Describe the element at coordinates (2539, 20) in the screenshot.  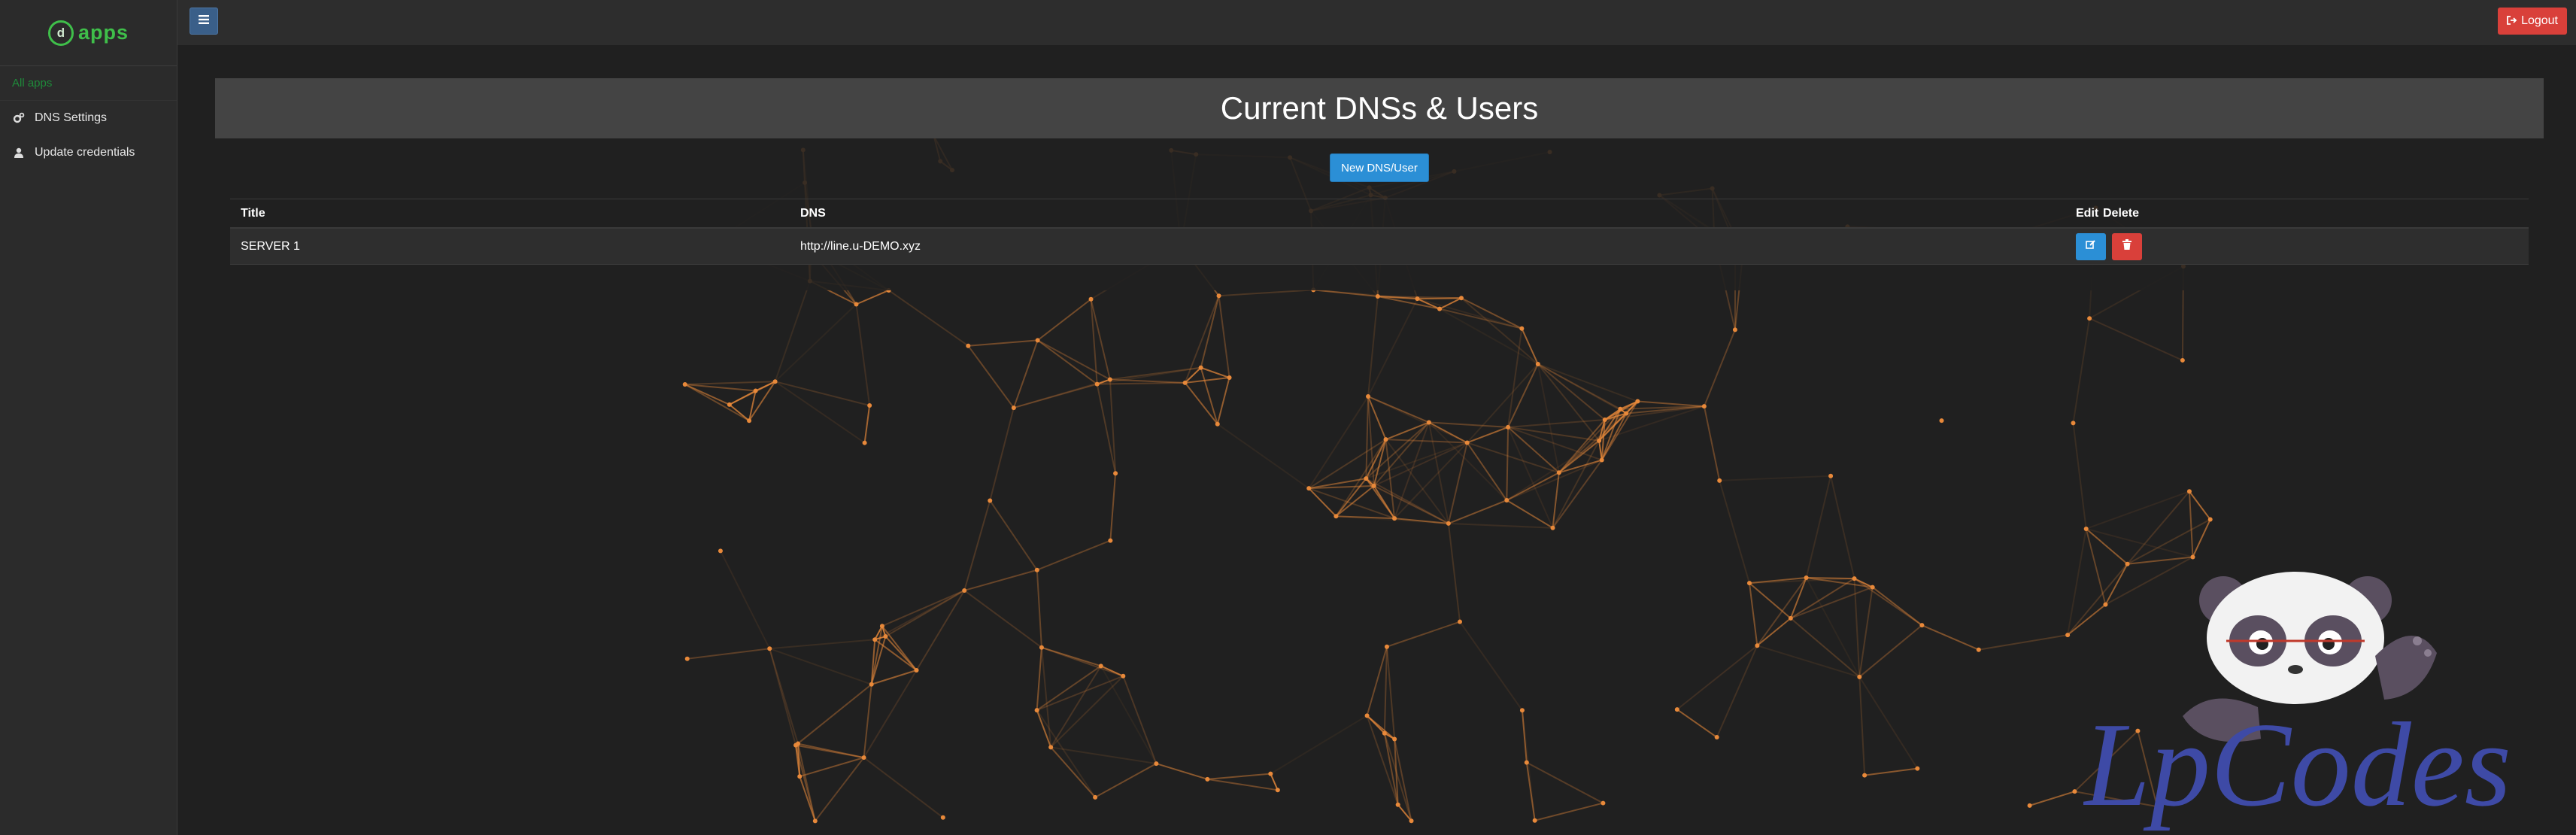
I see `logout-label: Logout` at that location.